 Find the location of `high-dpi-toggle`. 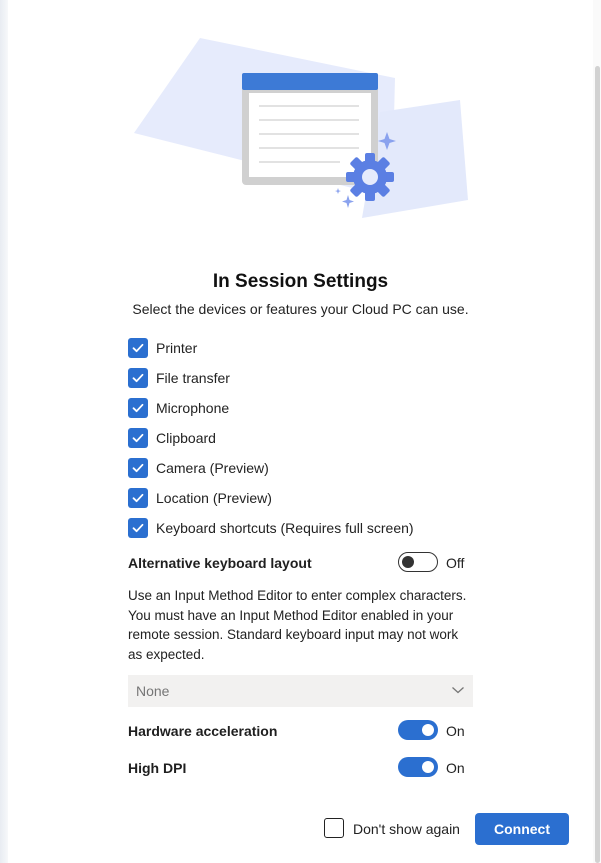

high-dpi-toggle is located at coordinates (418, 767).